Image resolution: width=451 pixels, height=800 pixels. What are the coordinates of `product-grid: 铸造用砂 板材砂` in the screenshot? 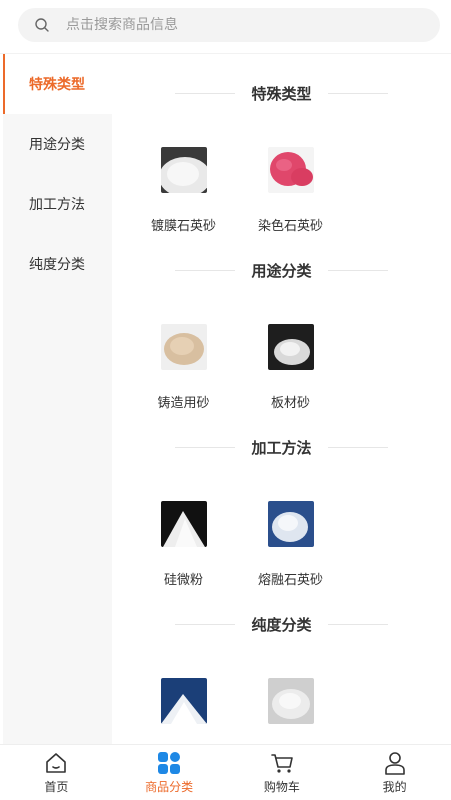 It's located at (281, 349).